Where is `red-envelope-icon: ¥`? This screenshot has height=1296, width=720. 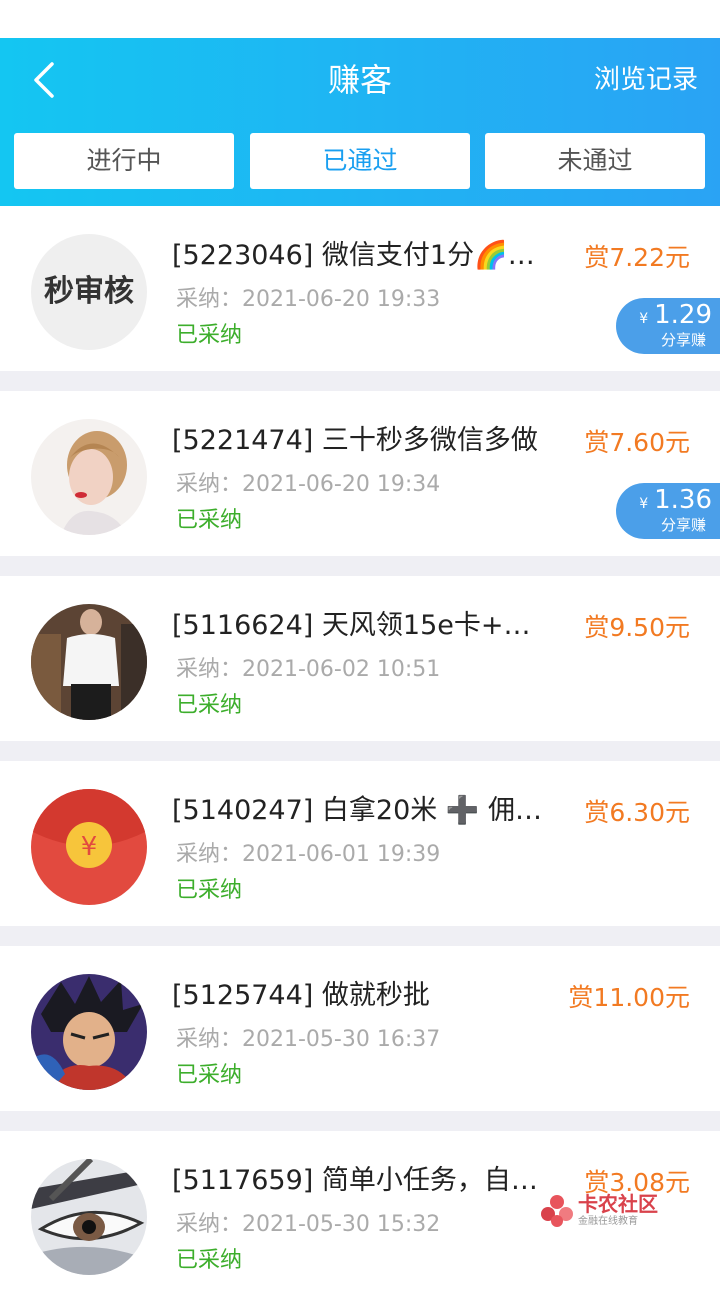 red-envelope-icon: ¥ is located at coordinates (89, 847).